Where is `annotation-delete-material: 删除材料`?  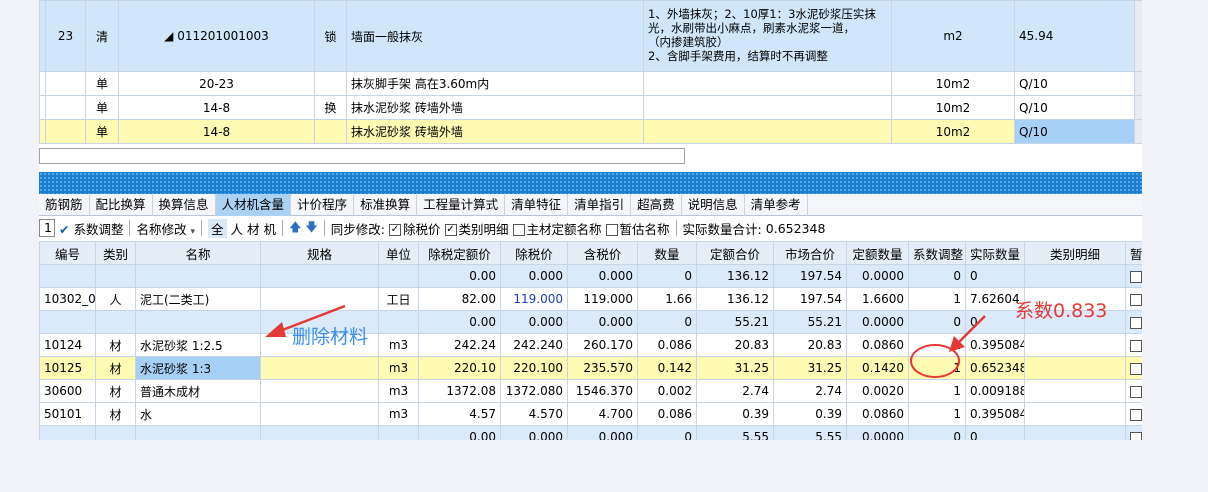
annotation-delete-material: 删除材料 is located at coordinates (330, 337).